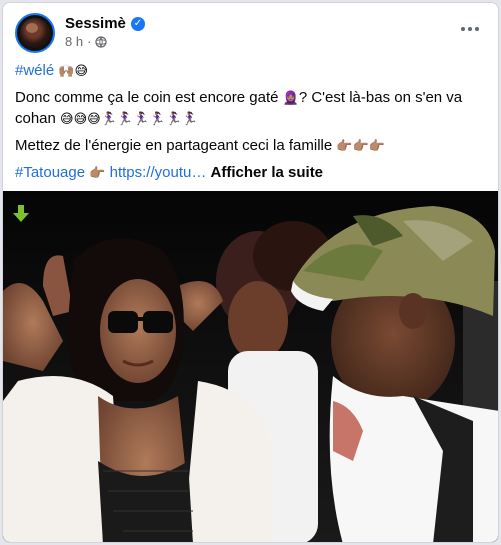  What do you see at coordinates (21, 214) in the screenshot?
I see `green-down-arrow-icon` at bounding box center [21, 214].